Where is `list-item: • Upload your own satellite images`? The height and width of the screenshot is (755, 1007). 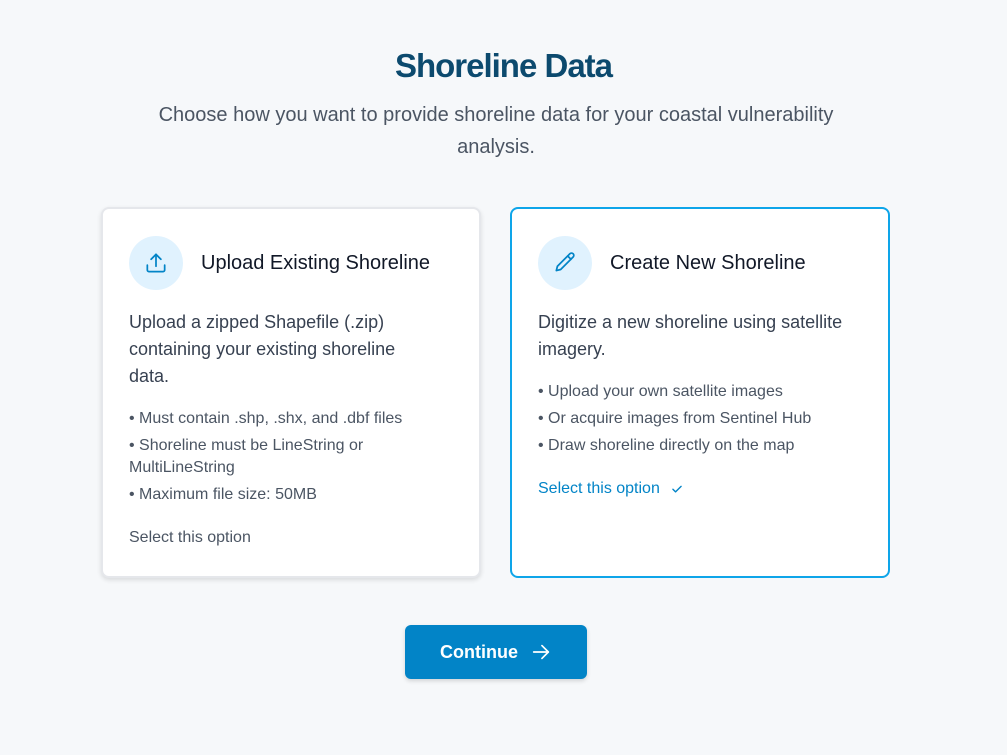 list-item: • Upload your own satellite images is located at coordinates (660, 391).